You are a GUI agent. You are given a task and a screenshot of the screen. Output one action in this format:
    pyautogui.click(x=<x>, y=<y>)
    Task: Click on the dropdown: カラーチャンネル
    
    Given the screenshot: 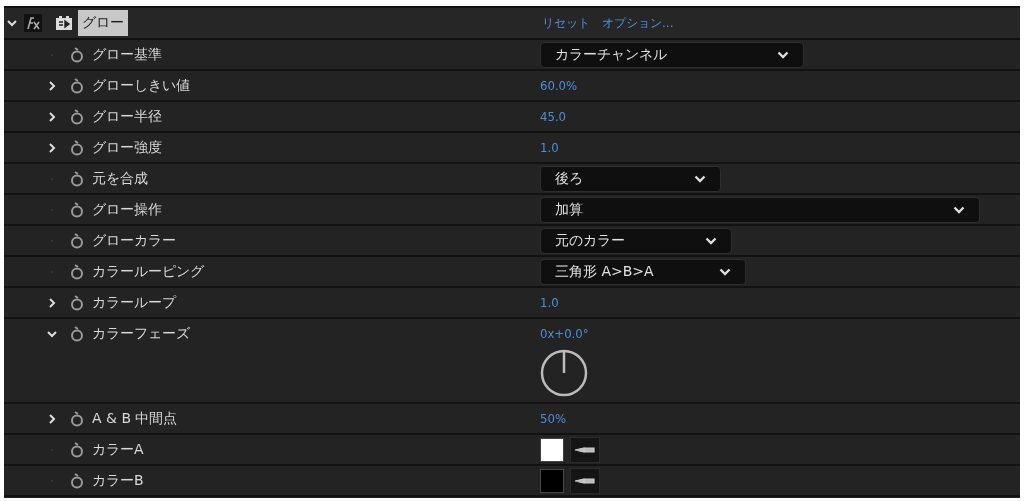 What is the action you would take?
    pyautogui.click(x=672, y=54)
    